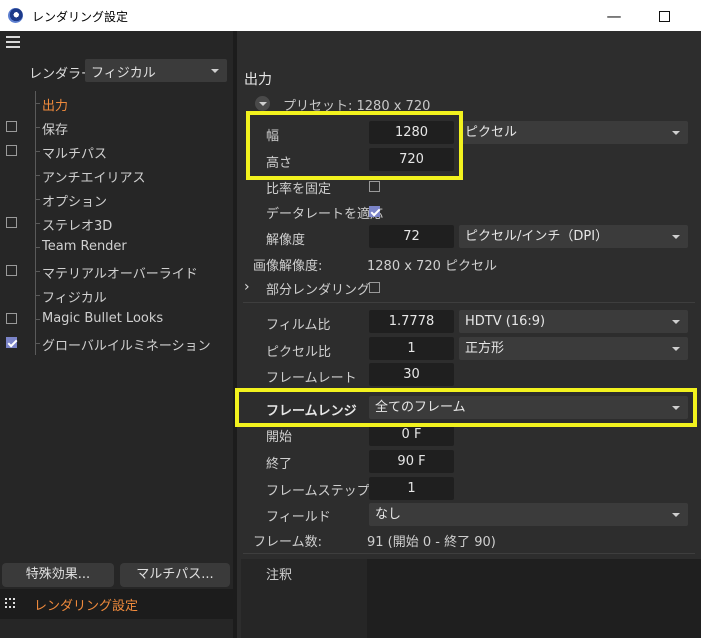 This screenshot has width=701, height=638. I want to click on window-title: レンダリング設定, so click(80, 17).